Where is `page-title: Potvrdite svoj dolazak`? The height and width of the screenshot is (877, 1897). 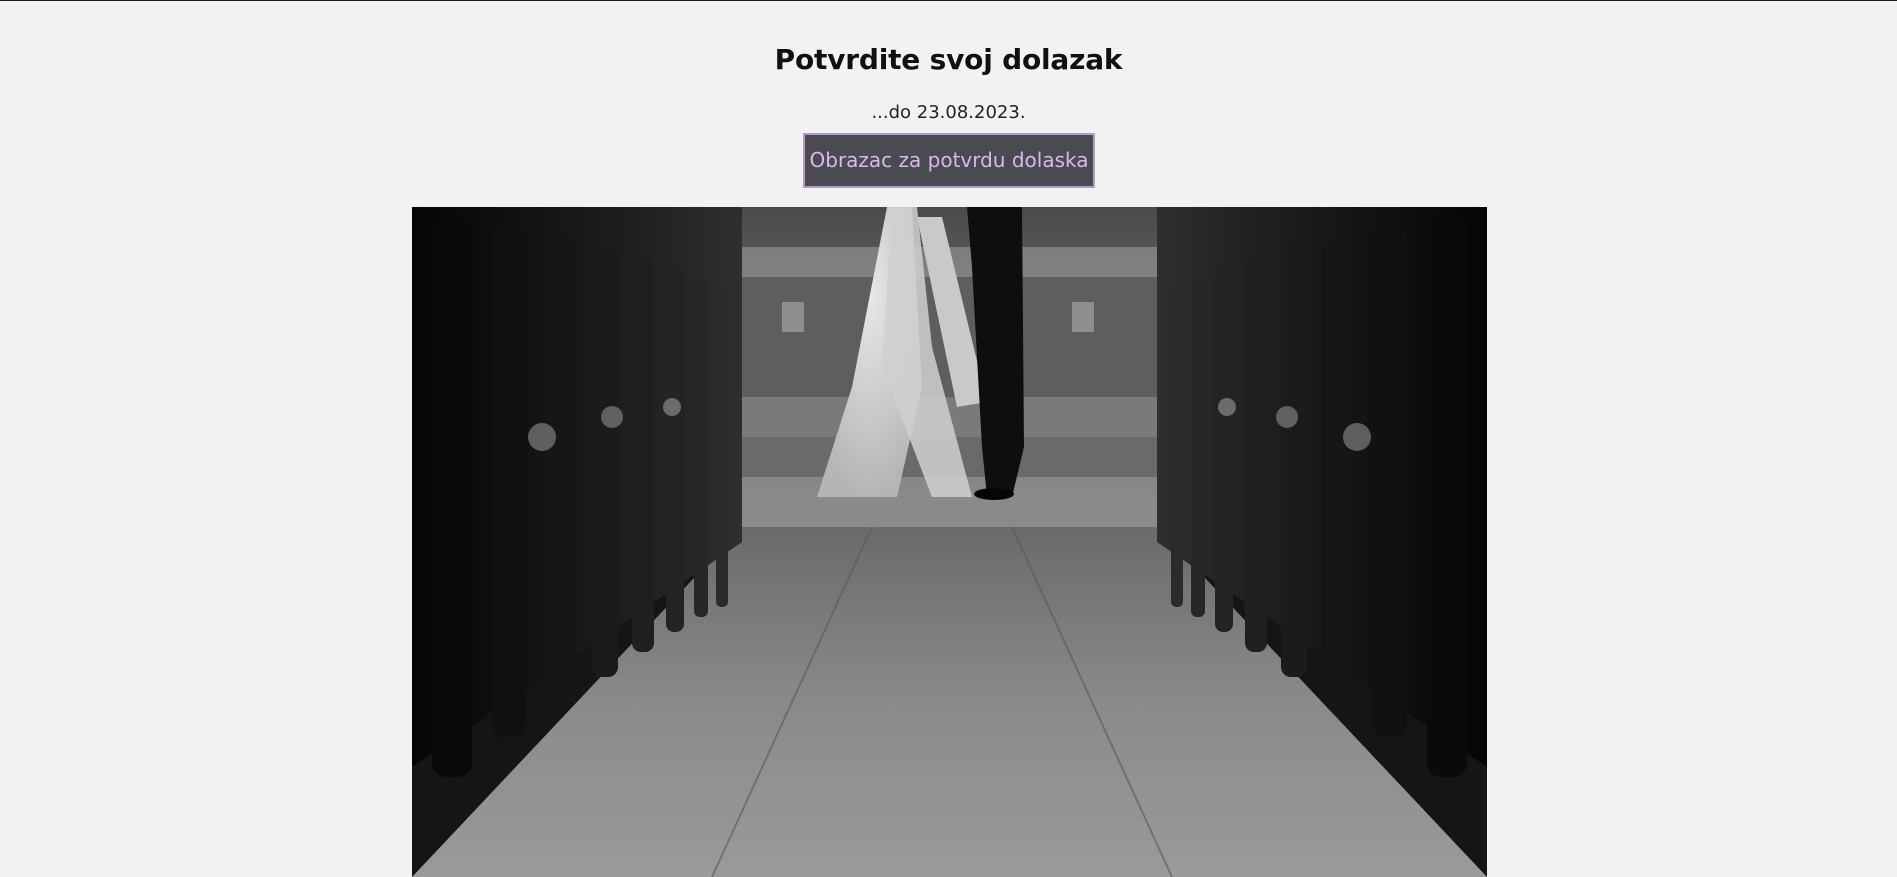 page-title: Potvrdite svoj dolazak is located at coordinates (948, 59).